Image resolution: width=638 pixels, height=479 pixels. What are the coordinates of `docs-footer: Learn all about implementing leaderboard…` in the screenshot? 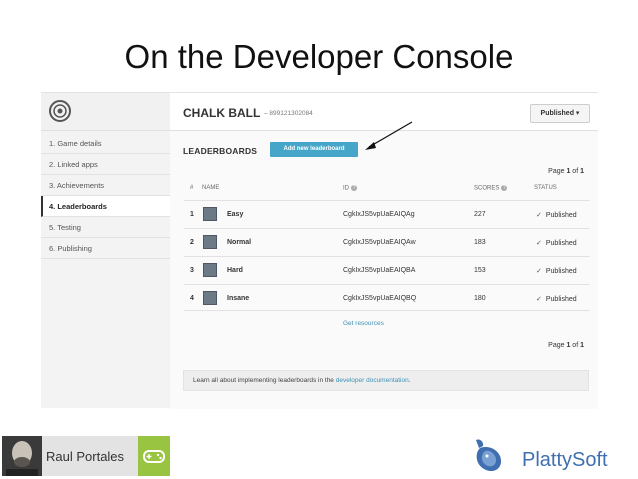 It's located at (386, 380).